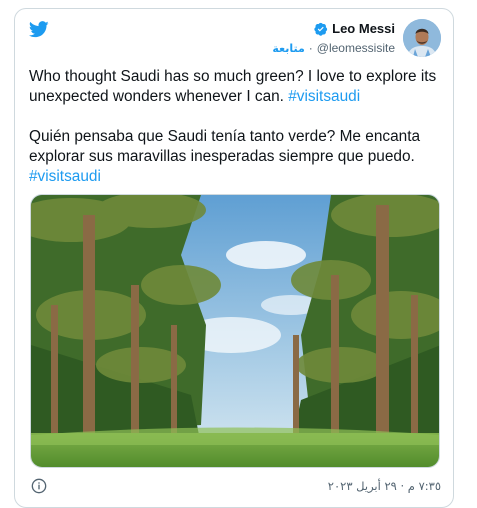 This screenshot has height=508, width=477. What do you see at coordinates (356, 48) in the screenshot?
I see `handle: @leomessisite` at bounding box center [356, 48].